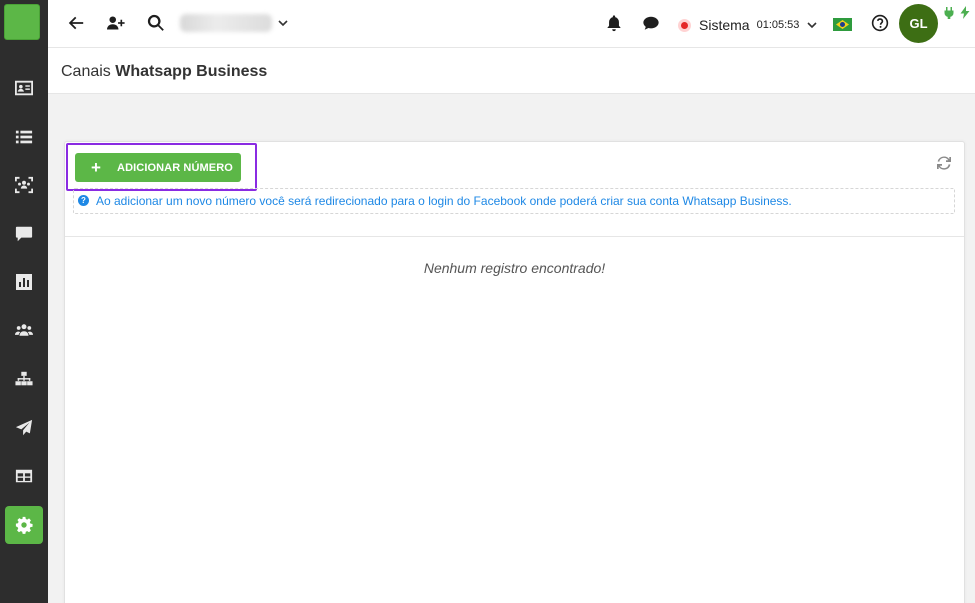 This screenshot has width=975, height=603. I want to click on gear-icon, so click(24, 525).